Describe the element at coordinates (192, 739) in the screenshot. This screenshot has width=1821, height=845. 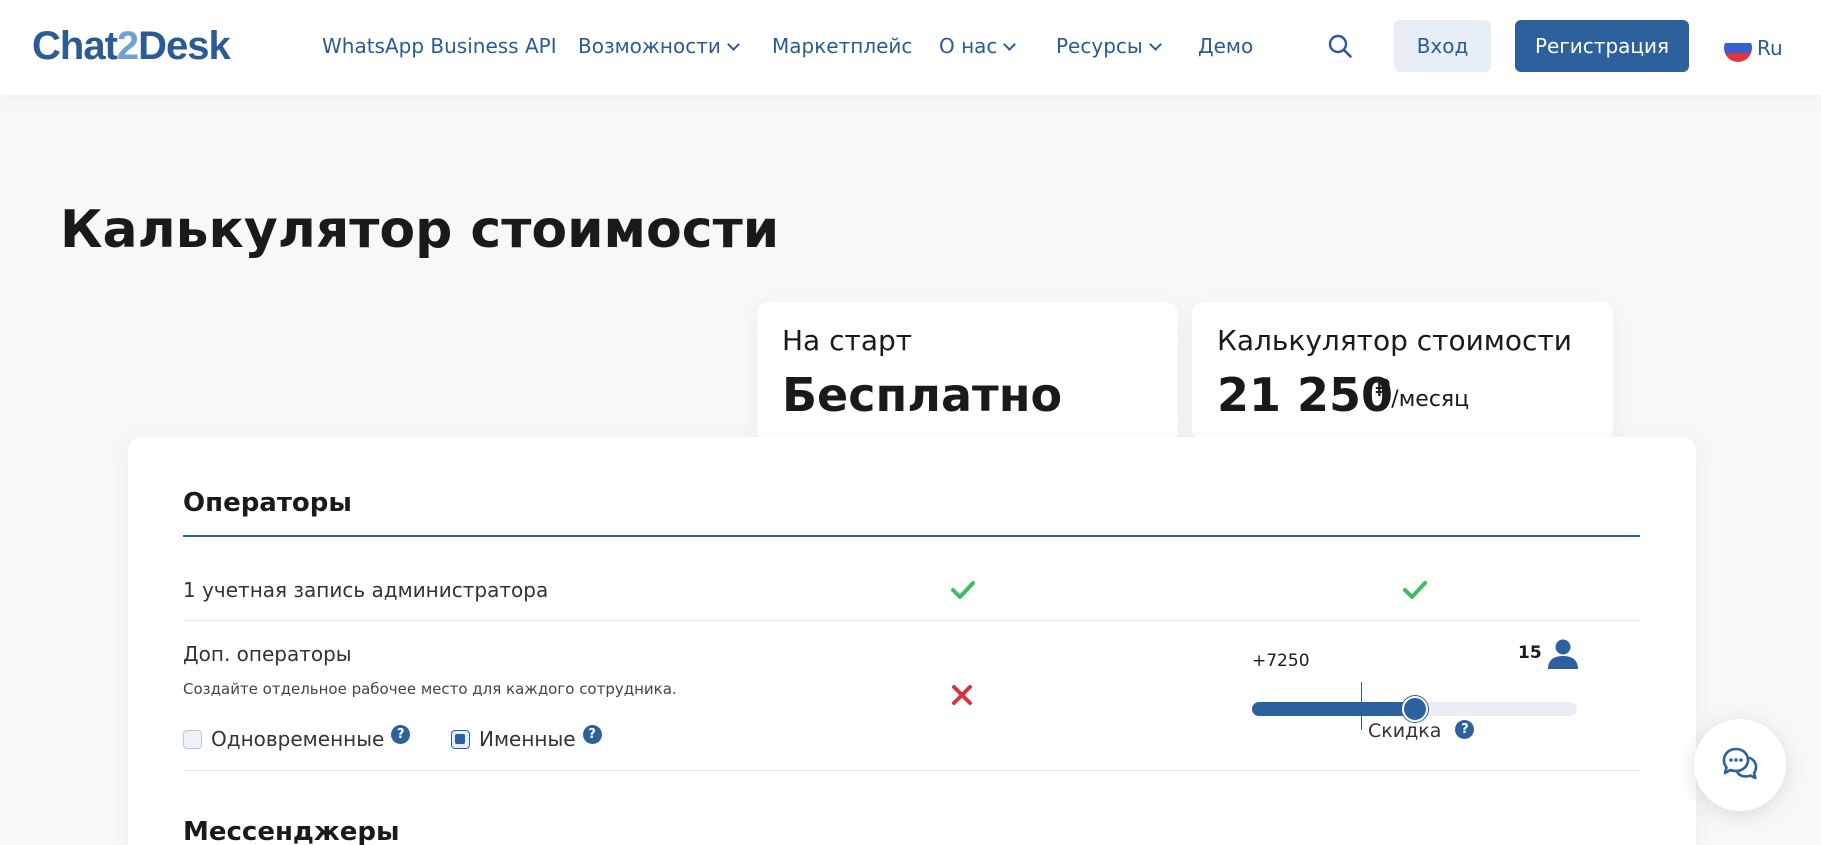
I see `simultaneous-checkbox` at that location.